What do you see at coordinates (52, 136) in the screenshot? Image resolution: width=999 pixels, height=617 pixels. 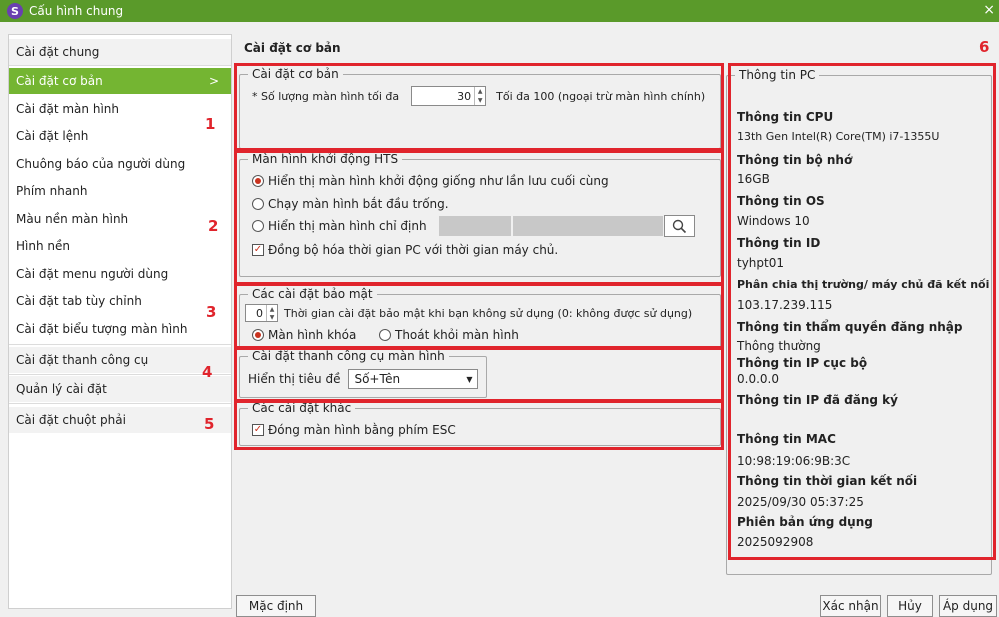 I see `sidebar-item-label: Cài đặt lệnh` at bounding box center [52, 136].